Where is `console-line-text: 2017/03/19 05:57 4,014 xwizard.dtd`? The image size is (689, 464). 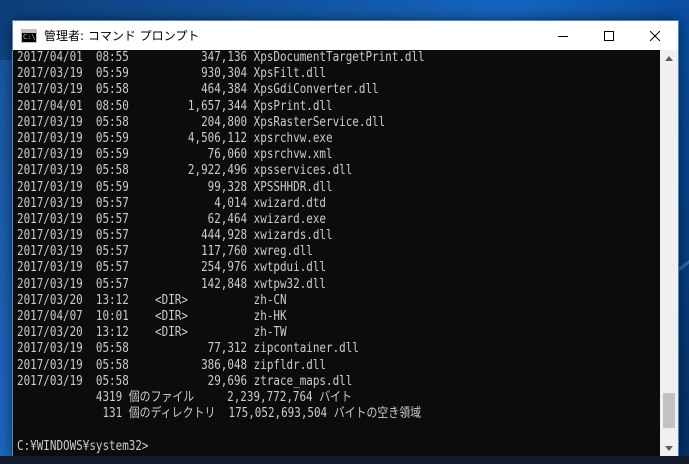 console-line-text: 2017/03/19 05:57 4,014 xwizard.dtd is located at coordinates (172, 203).